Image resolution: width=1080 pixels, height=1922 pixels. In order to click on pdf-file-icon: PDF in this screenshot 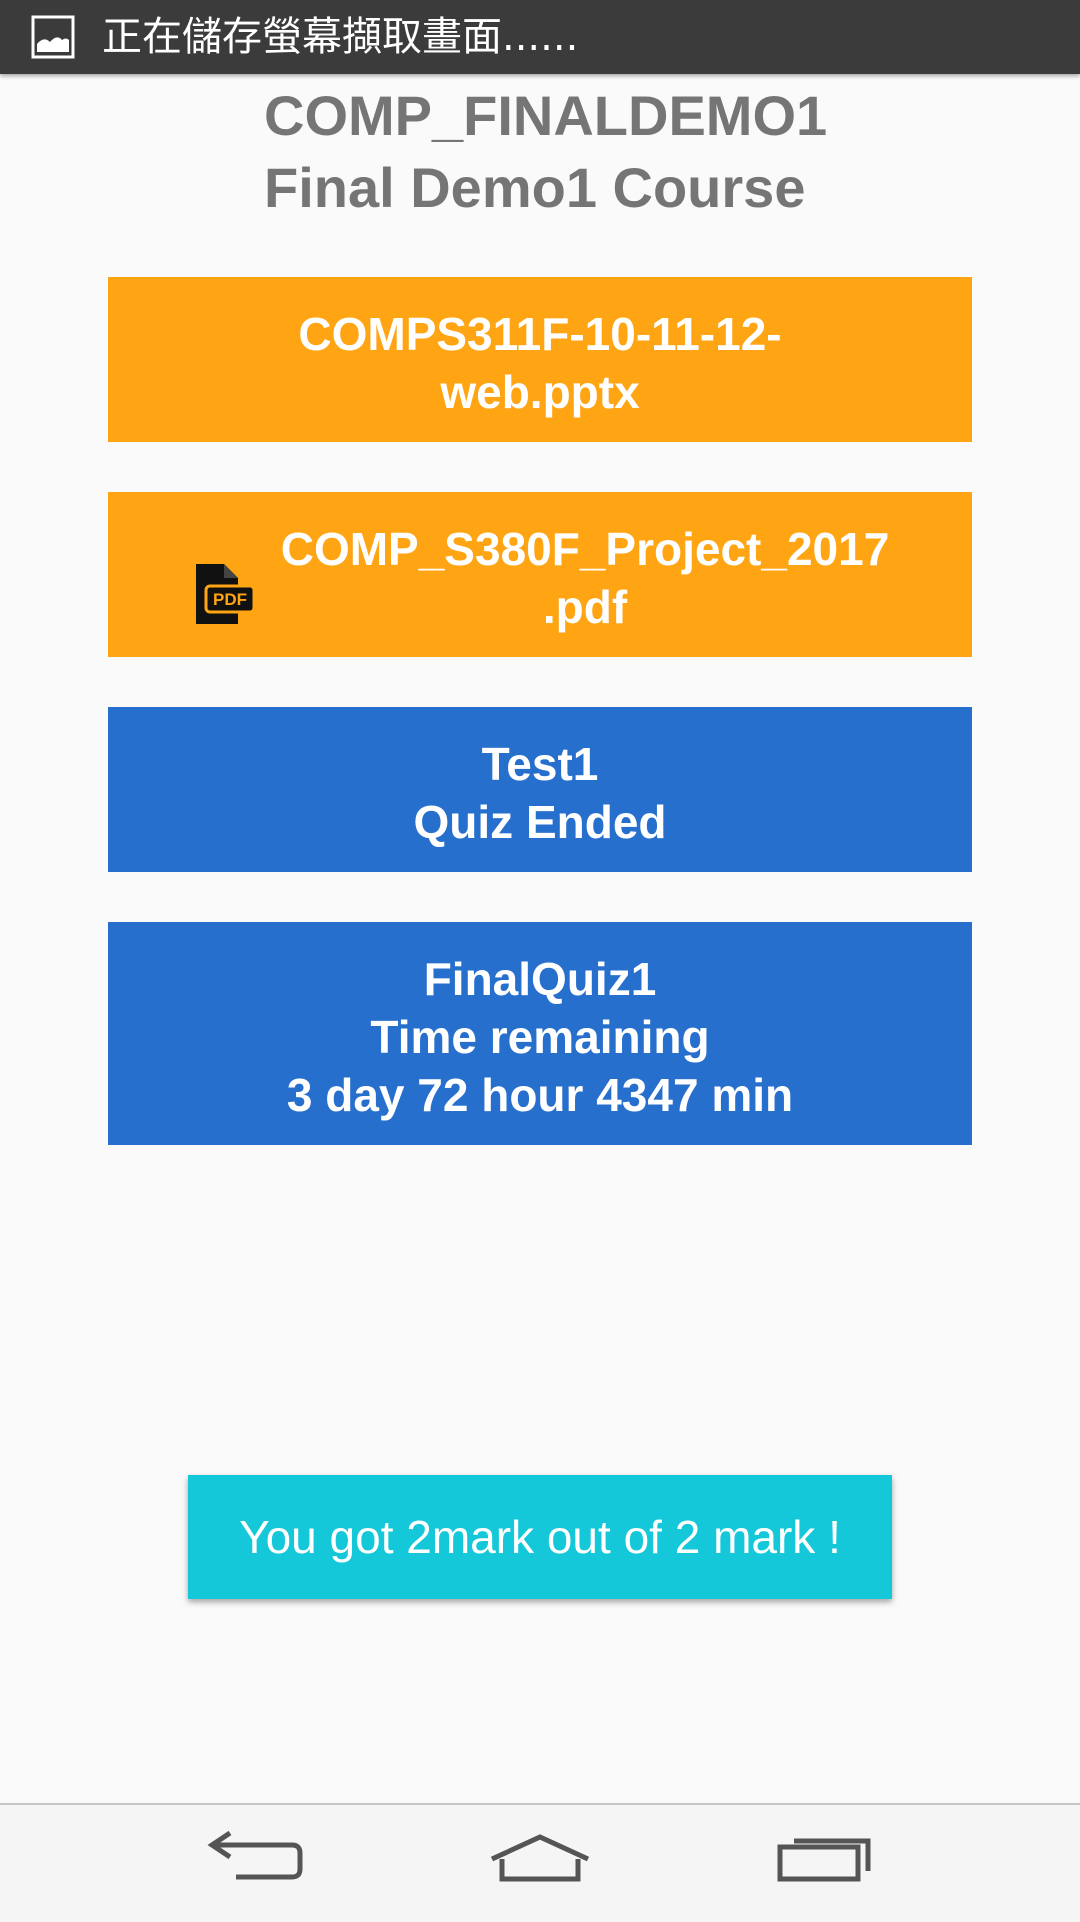, I will do `click(226, 594)`.